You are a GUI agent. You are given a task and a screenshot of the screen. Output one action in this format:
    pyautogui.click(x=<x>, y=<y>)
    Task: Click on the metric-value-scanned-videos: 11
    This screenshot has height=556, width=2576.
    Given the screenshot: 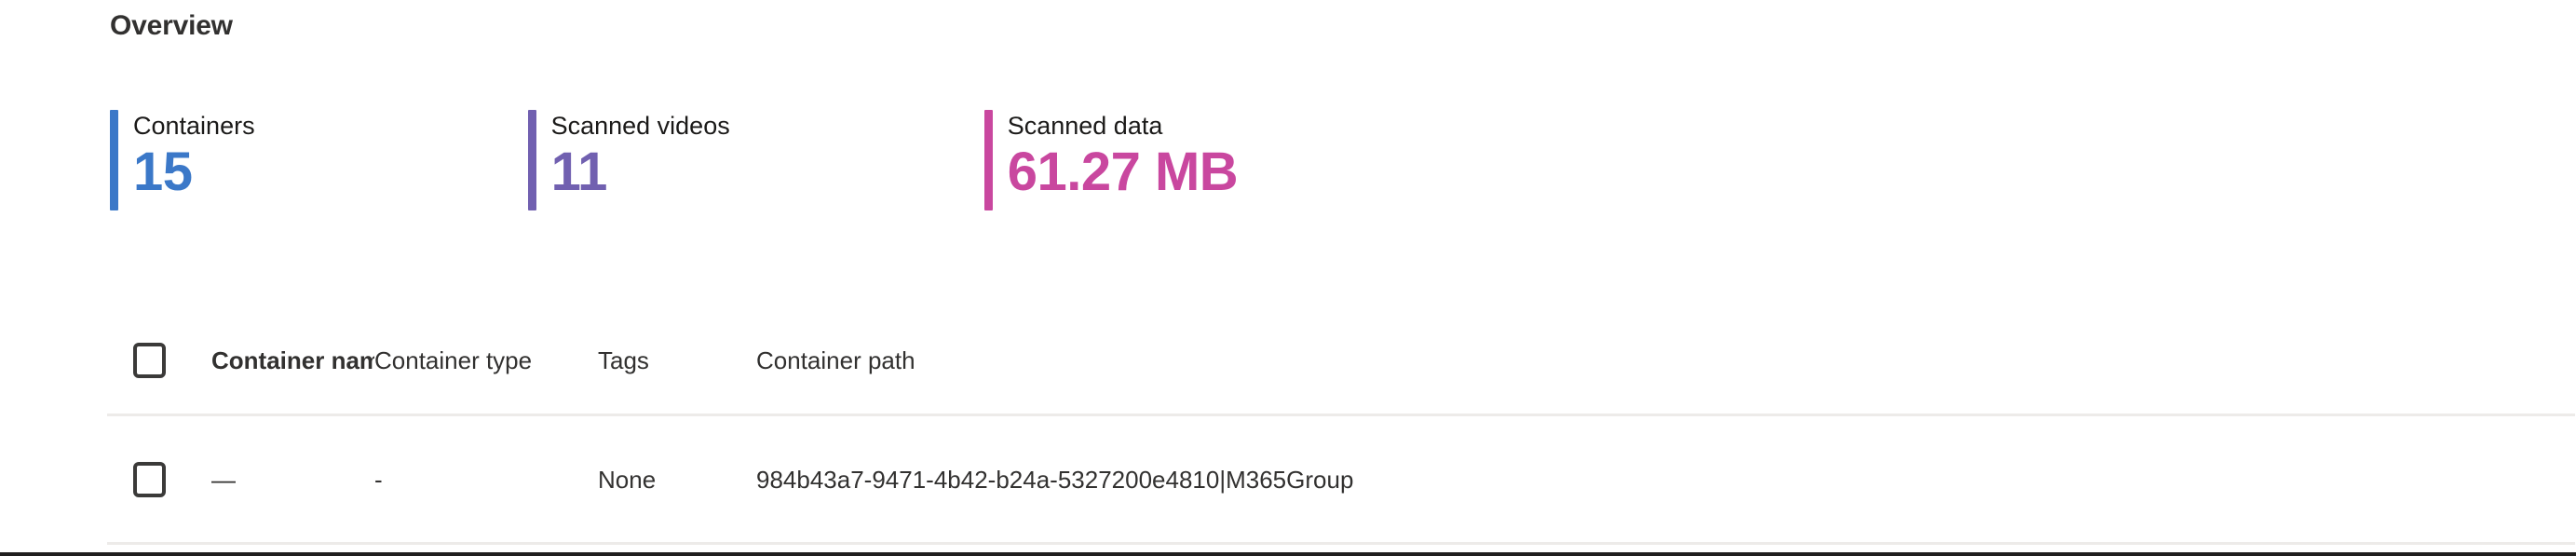 What is the action you would take?
    pyautogui.click(x=579, y=172)
    